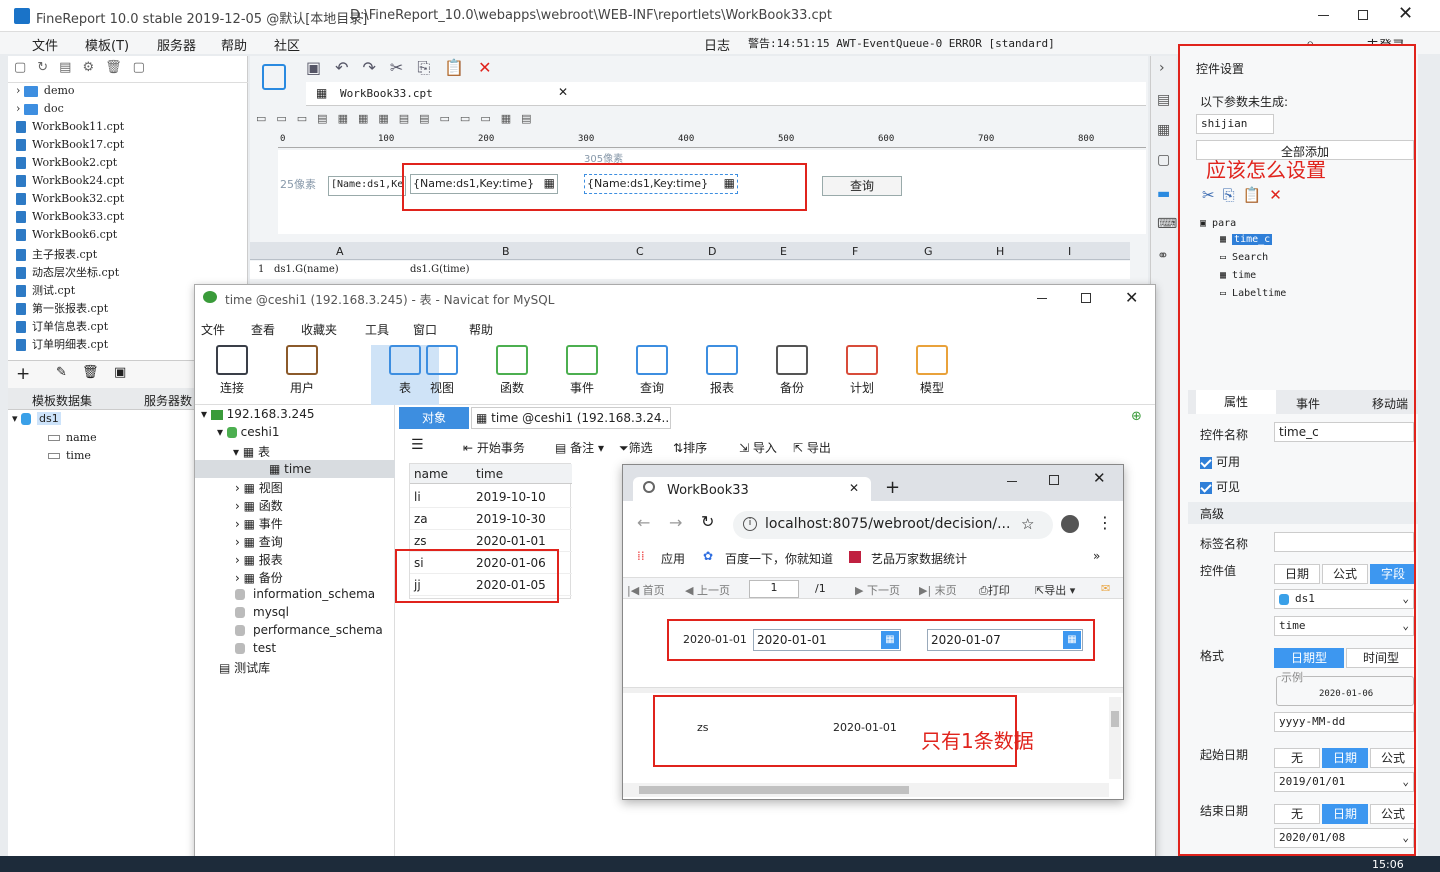 The image size is (1440, 872). Describe the element at coordinates (579, 447) in the screenshot. I see `note-button: ▤ 备注 ▾` at that location.